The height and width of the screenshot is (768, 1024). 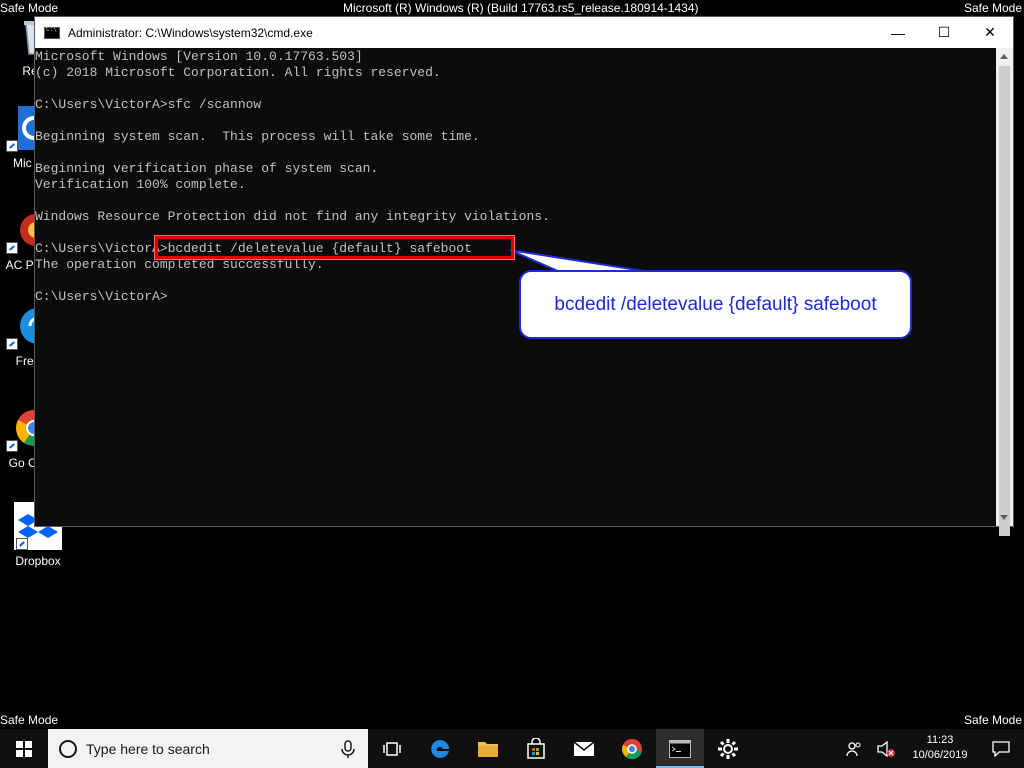 I want to click on taskbar-chrome, so click(x=632, y=748).